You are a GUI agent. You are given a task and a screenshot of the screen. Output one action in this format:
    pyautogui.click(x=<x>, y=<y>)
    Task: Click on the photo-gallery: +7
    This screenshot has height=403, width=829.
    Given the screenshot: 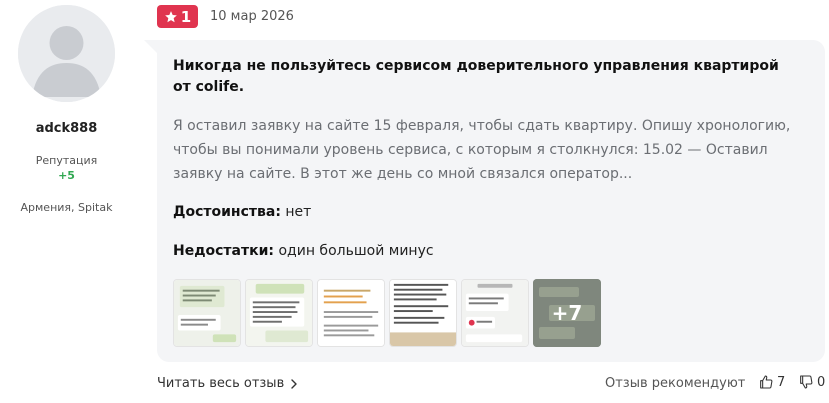 What is the action you would take?
    pyautogui.click(x=387, y=313)
    